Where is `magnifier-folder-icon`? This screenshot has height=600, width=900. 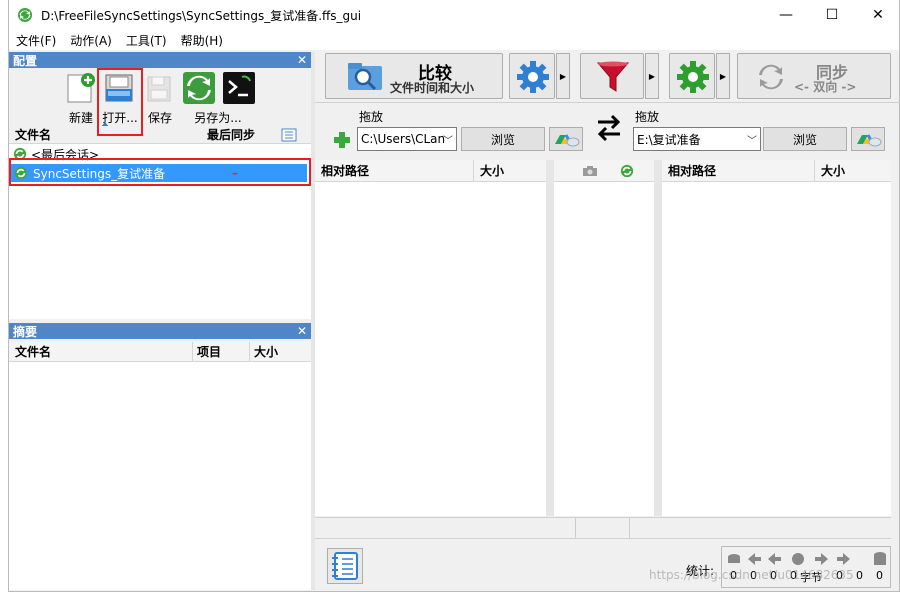
magnifier-folder-icon is located at coordinates (365, 77).